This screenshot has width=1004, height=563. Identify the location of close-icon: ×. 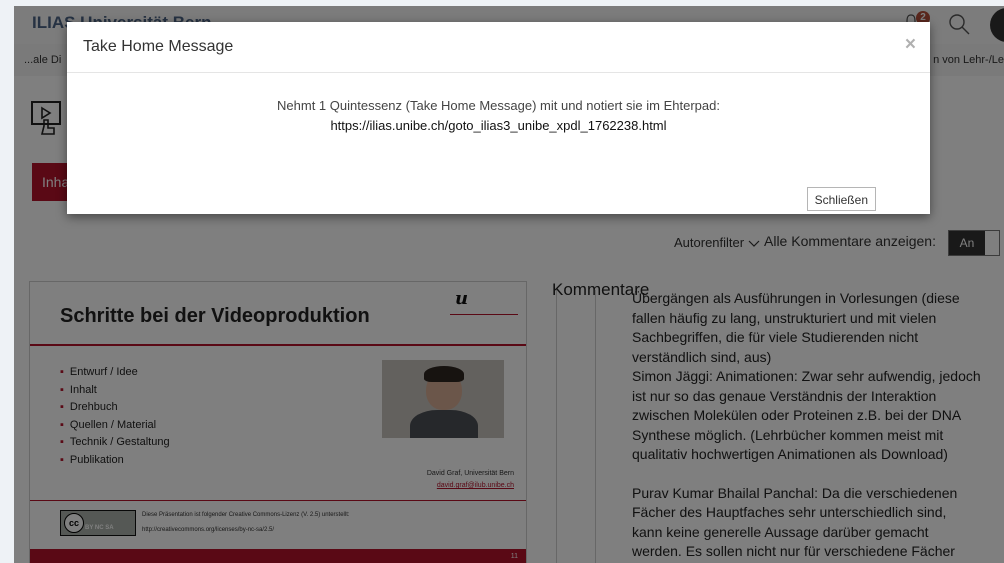
(910, 45).